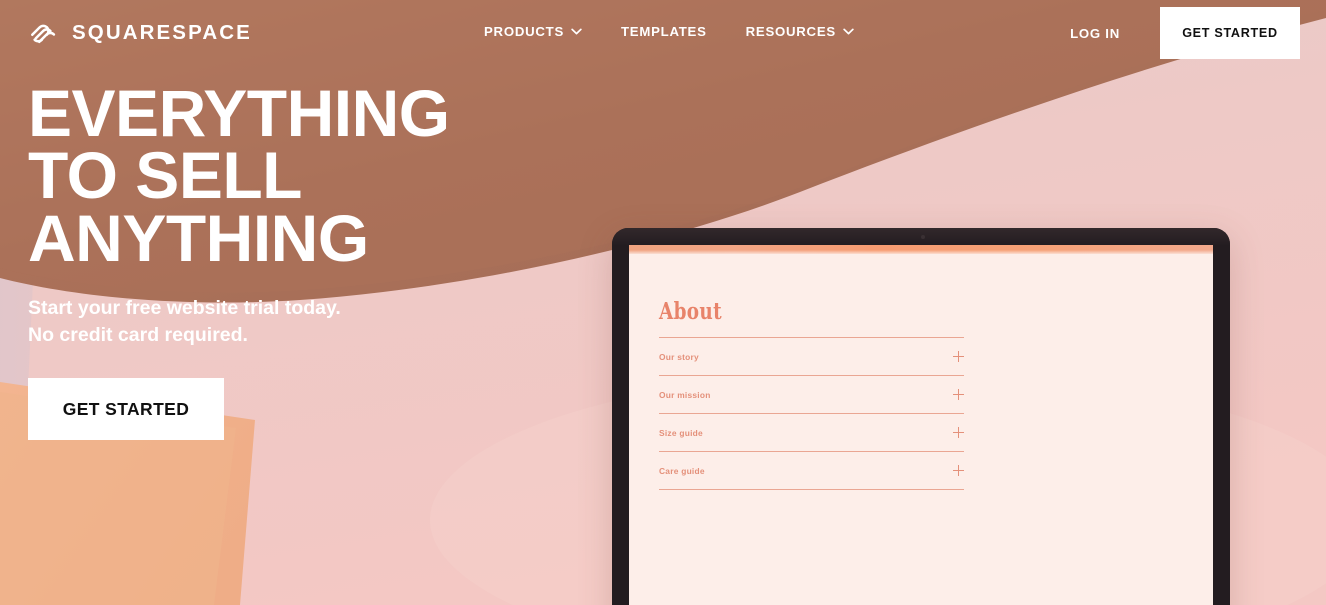  I want to click on nav-item-label: TEMPLATES, so click(664, 31).